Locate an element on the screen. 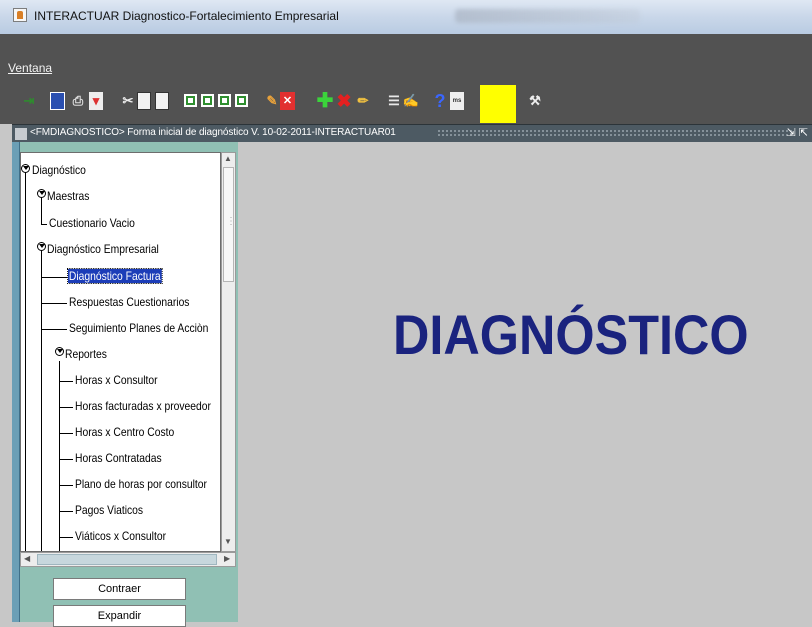 This screenshot has width=812, height=627. tree-horizontal-scrollbar: ◀ ▶ is located at coordinates (128, 559).